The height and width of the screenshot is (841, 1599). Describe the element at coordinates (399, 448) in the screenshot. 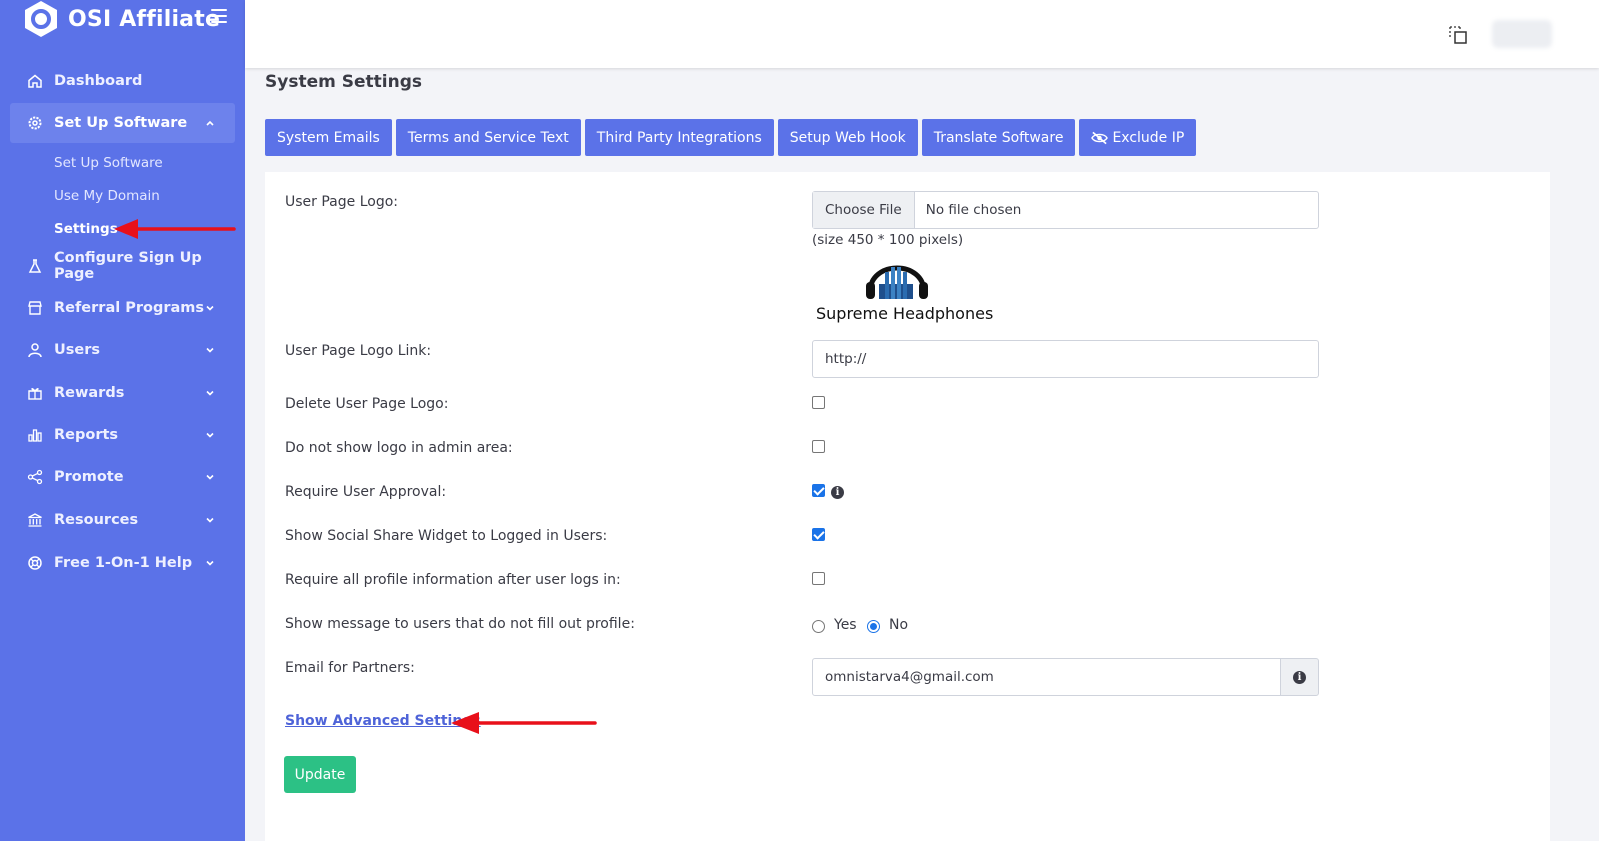

I see `hide-logo-admin-label: Do not show logo in admin area:` at that location.